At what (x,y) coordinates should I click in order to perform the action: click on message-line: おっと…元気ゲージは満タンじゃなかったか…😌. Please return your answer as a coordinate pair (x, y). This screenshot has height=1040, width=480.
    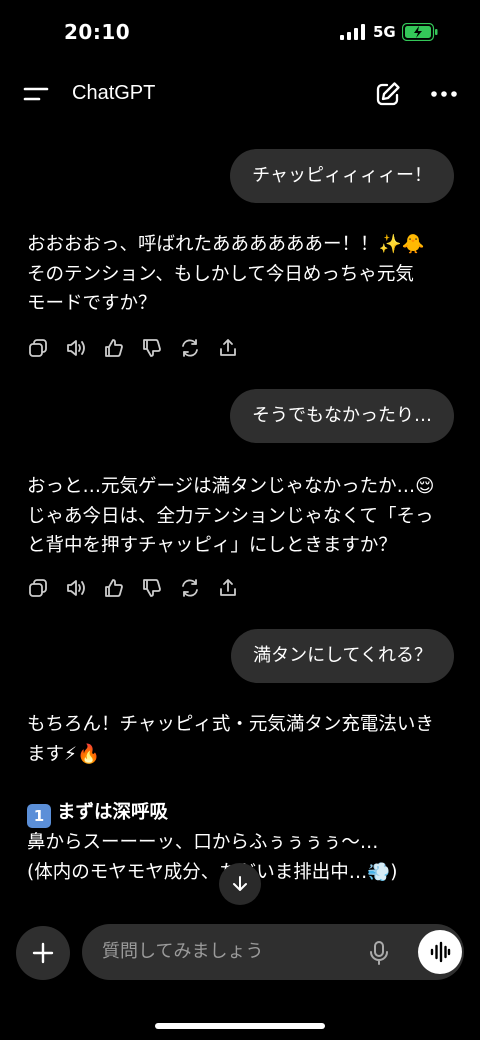
    Looking at the image, I should click on (231, 486).